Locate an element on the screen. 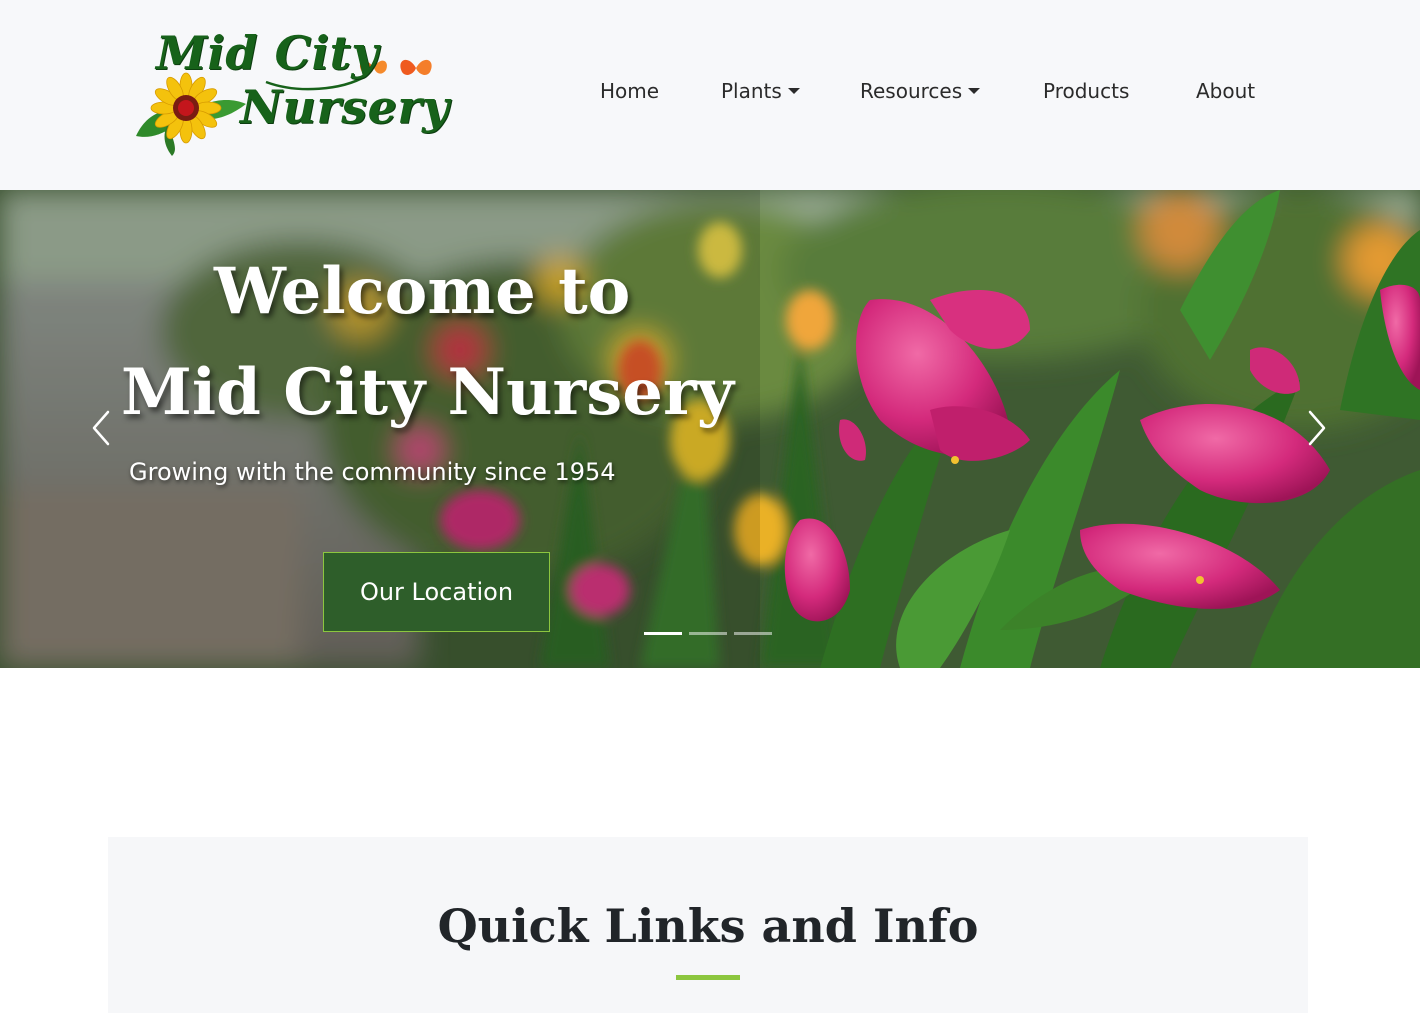  nav-item-about: About is located at coordinates (1225, 91).